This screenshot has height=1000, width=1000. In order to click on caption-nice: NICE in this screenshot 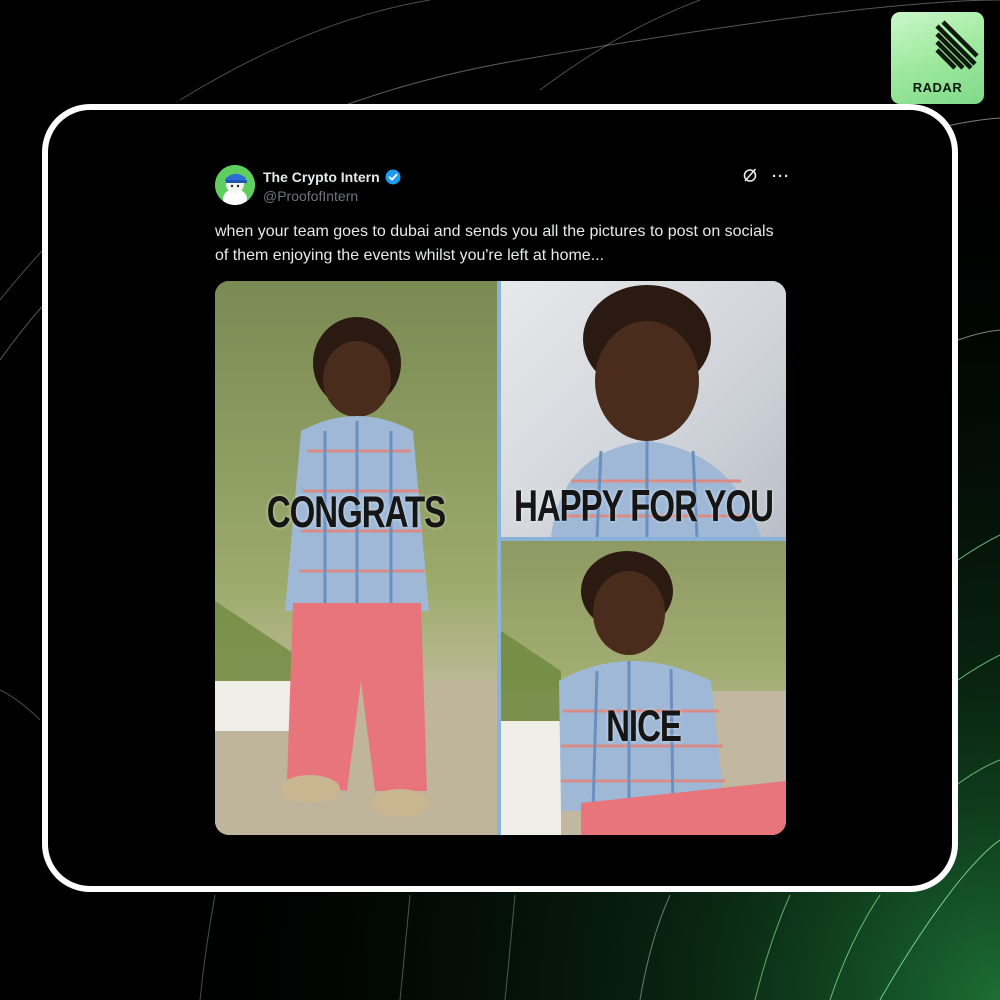, I will do `click(644, 725)`.